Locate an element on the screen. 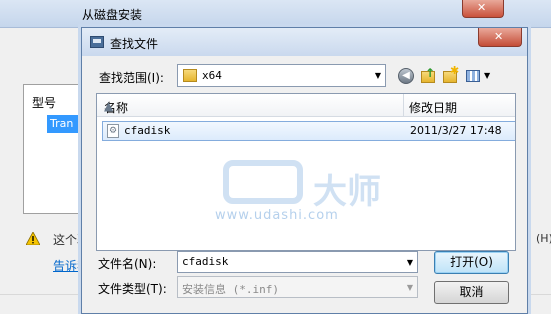 This screenshot has height=314, width=551. new-folder-button: ✱ is located at coordinates (450, 75).